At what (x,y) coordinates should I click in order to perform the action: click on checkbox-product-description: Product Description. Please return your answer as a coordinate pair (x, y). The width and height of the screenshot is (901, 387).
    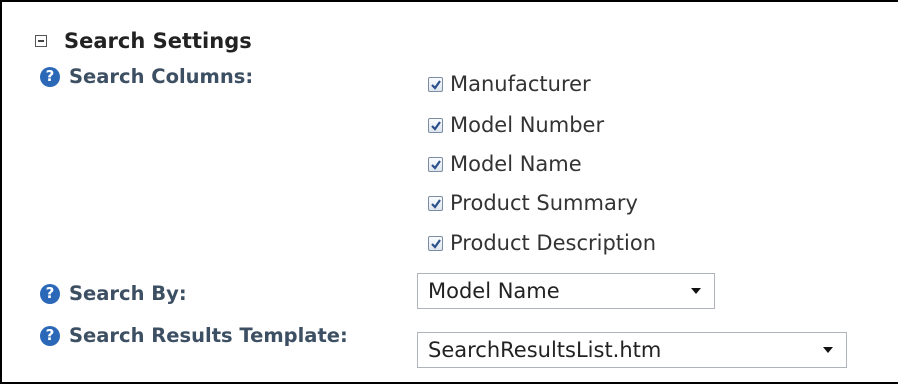
    Looking at the image, I should click on (542, 243).